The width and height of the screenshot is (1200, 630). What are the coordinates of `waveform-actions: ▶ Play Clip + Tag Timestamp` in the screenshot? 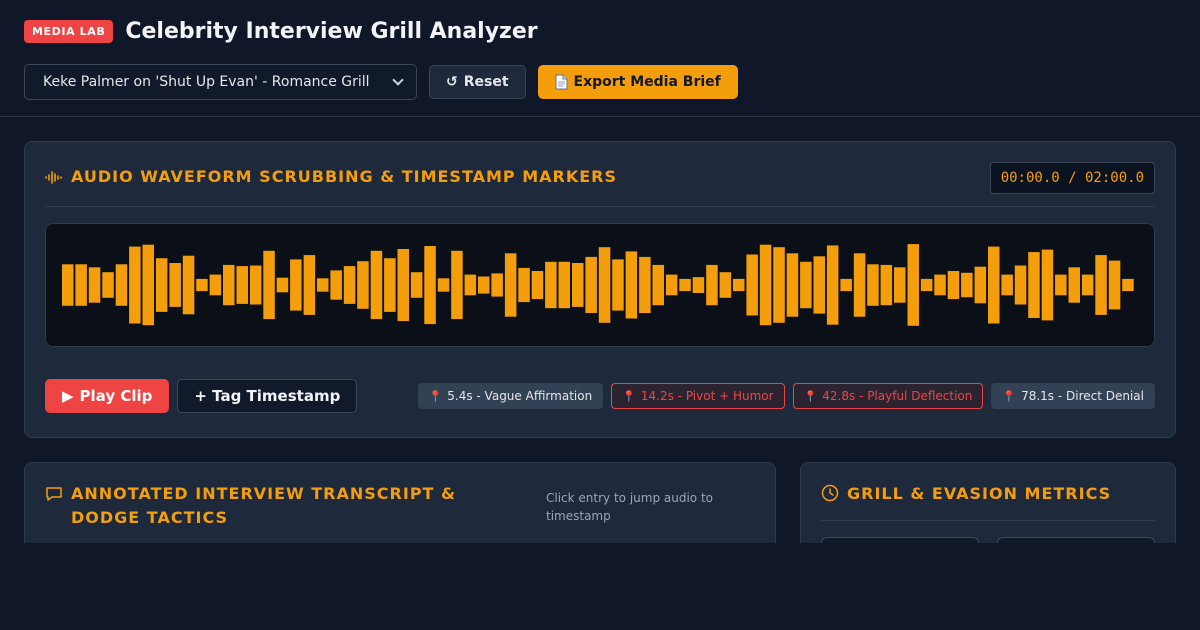 It's located at (201, 396).